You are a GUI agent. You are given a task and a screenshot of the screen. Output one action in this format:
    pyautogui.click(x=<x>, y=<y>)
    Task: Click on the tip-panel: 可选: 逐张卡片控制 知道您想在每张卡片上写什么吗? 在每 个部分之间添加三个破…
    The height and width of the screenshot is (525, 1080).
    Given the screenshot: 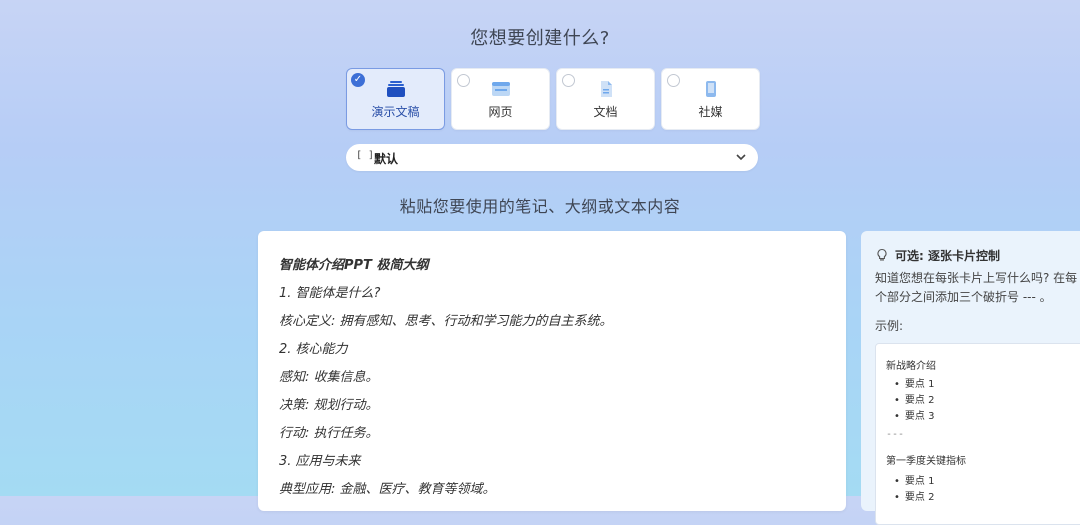 What is the action you would take?
    pyautogui.click(x=970, y=378)
    